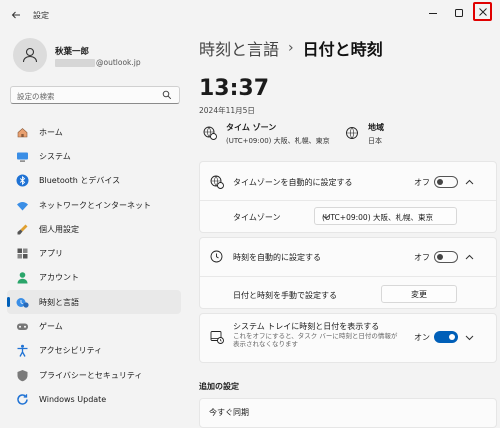  I want to click on maximize-icon, so click(459, 13).